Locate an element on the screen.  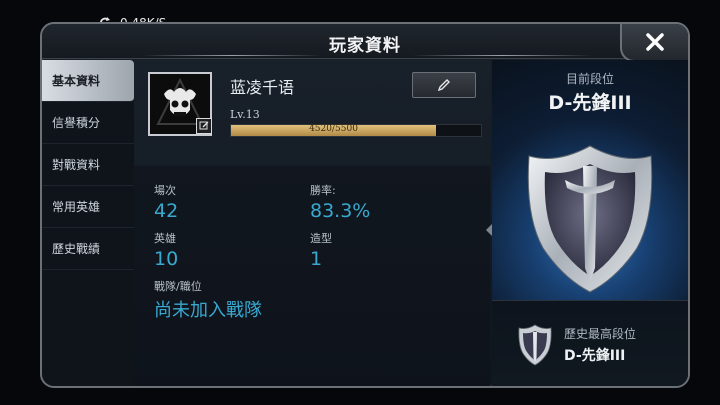
sidebar-item-match-history: 歷史戰績 is located at coordinates (88, 249).